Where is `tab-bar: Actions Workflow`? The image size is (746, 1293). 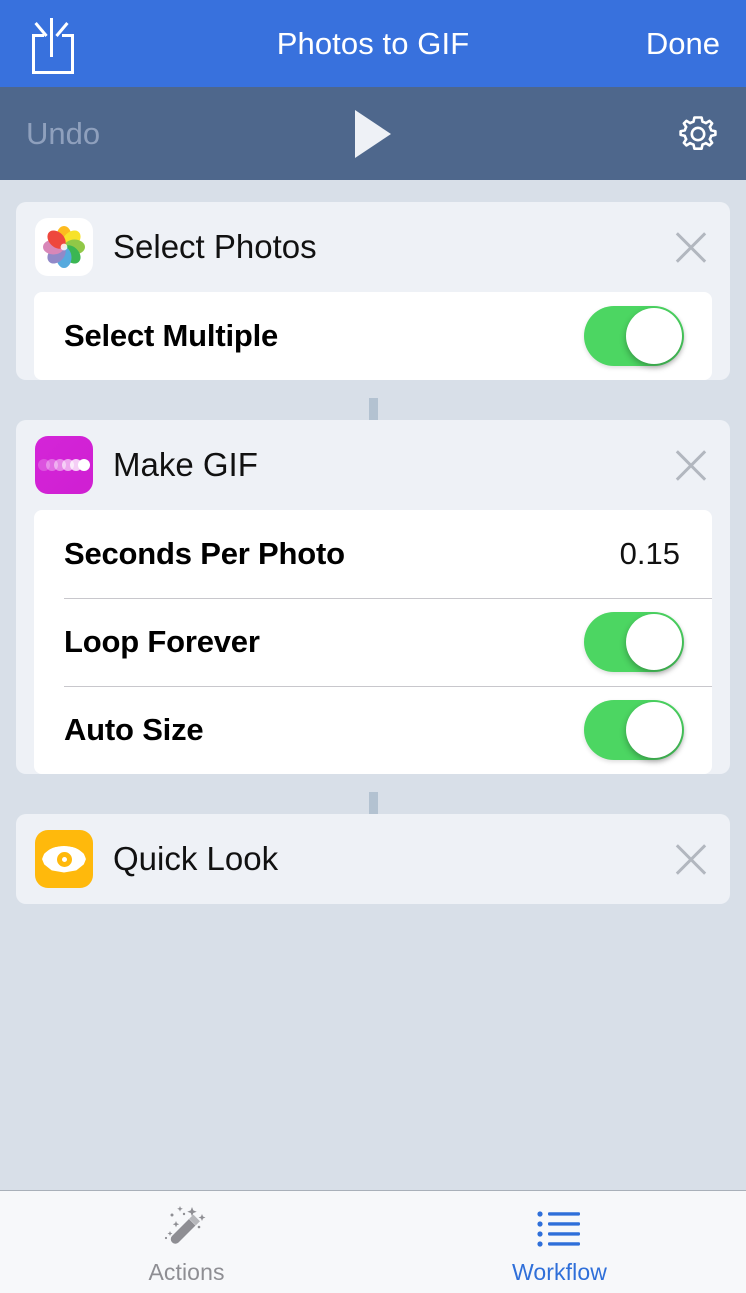 tab-bar: Actions Workflow is located at coordinates (373, 1241).